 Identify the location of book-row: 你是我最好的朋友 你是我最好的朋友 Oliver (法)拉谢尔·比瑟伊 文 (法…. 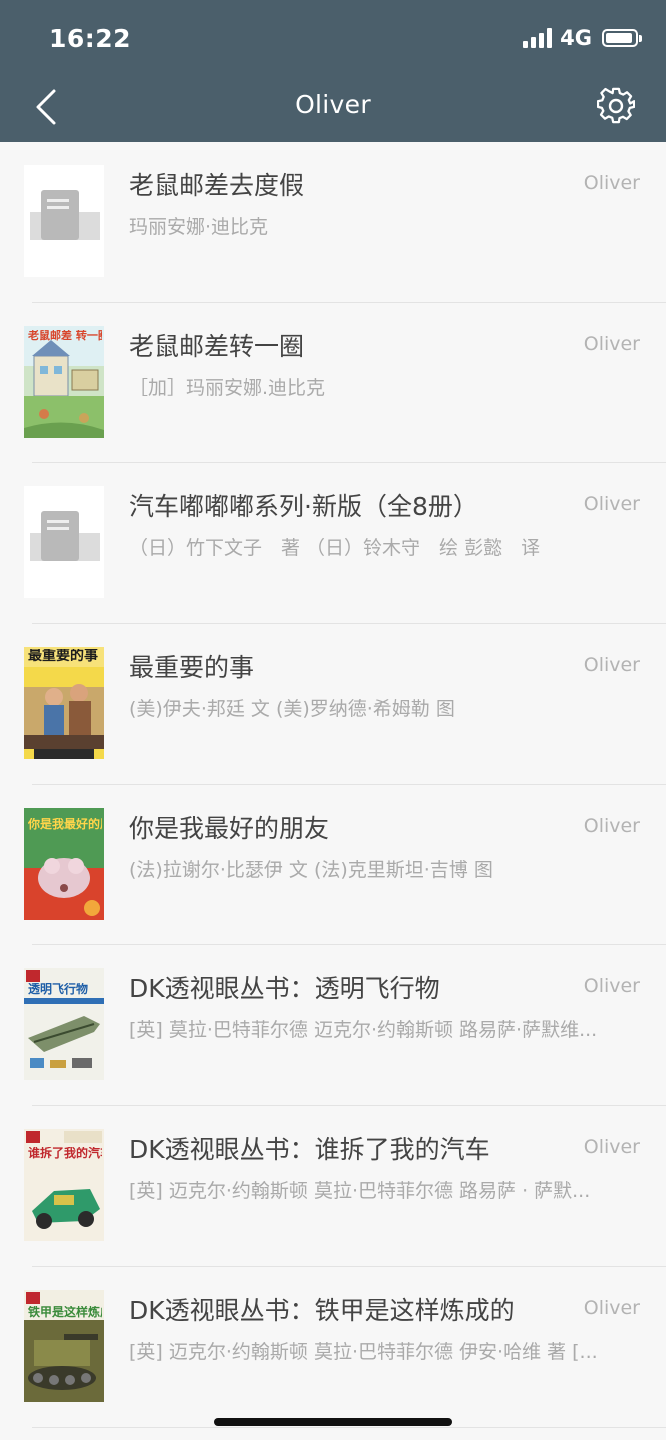
(333, 865).